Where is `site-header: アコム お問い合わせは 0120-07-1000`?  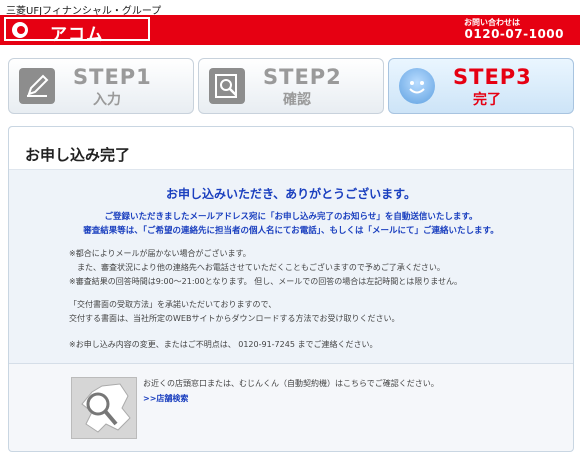
site-header: アコム お問い合わせは 0120-07-1000 is located at coordinates (290, 30).